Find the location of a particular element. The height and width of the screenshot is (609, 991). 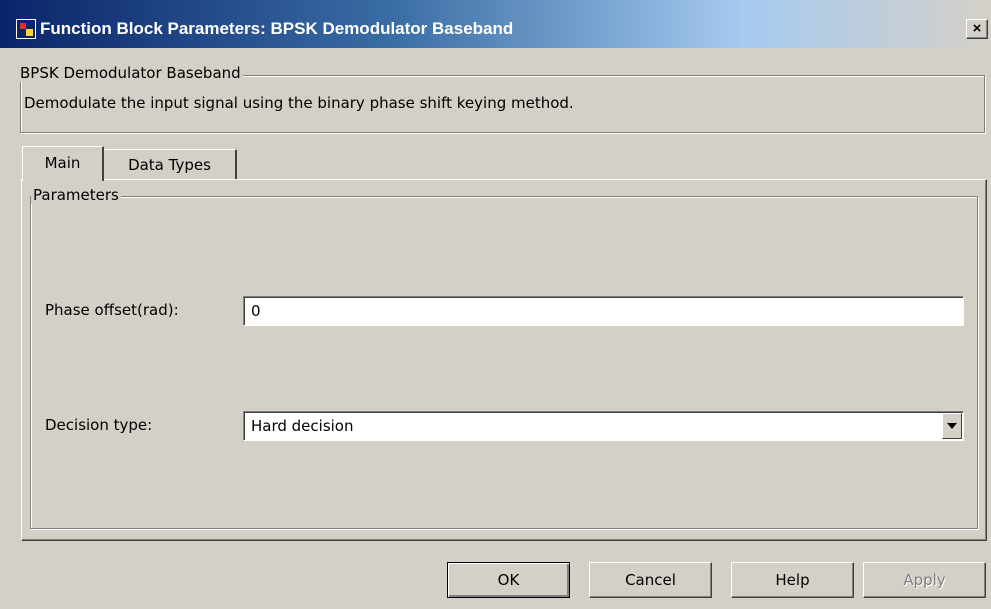

tab-main: Main is located at coordinates (63, 163).